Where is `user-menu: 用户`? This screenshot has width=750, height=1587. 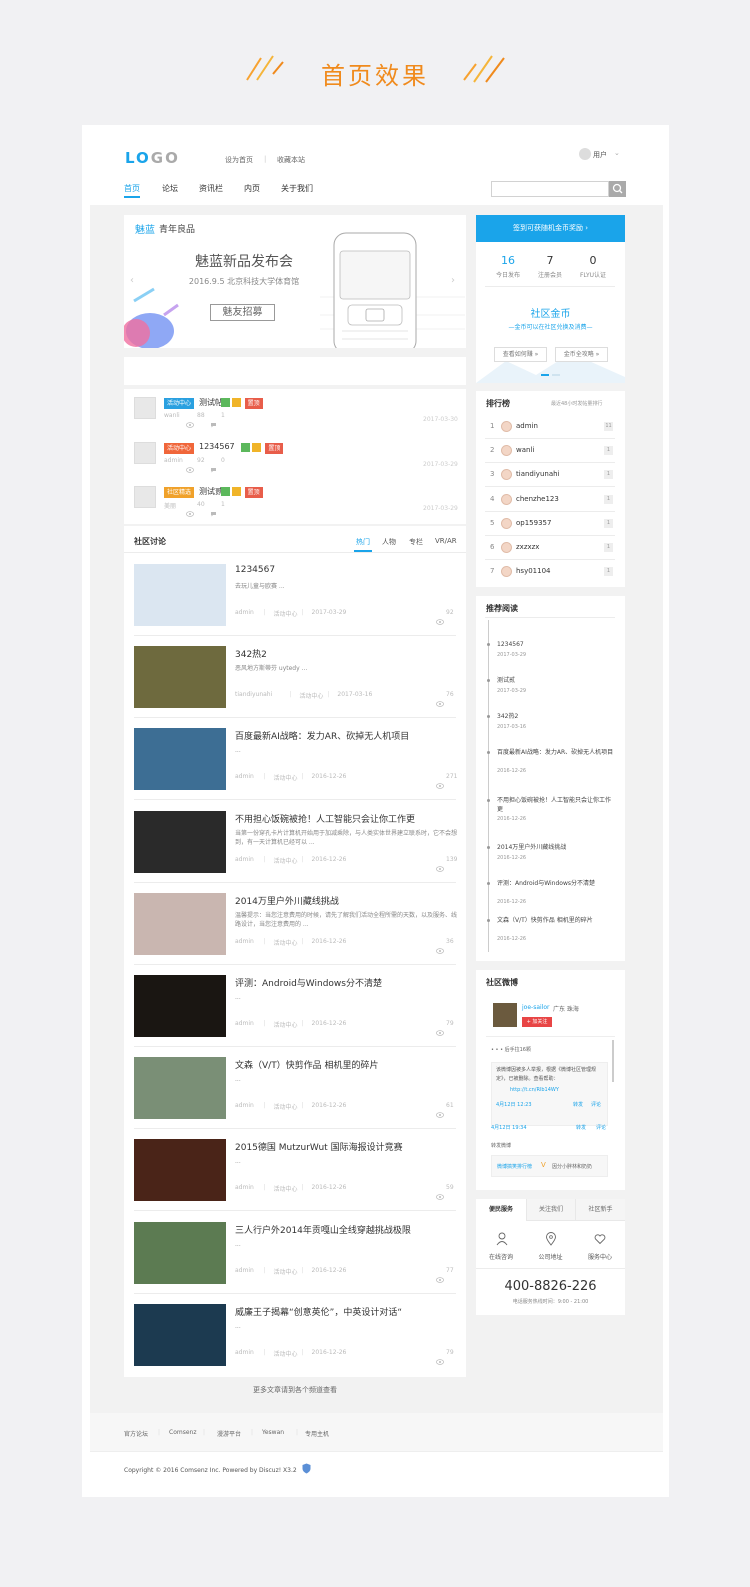 user-menu: 用户 is located at coordinates (600, 155).